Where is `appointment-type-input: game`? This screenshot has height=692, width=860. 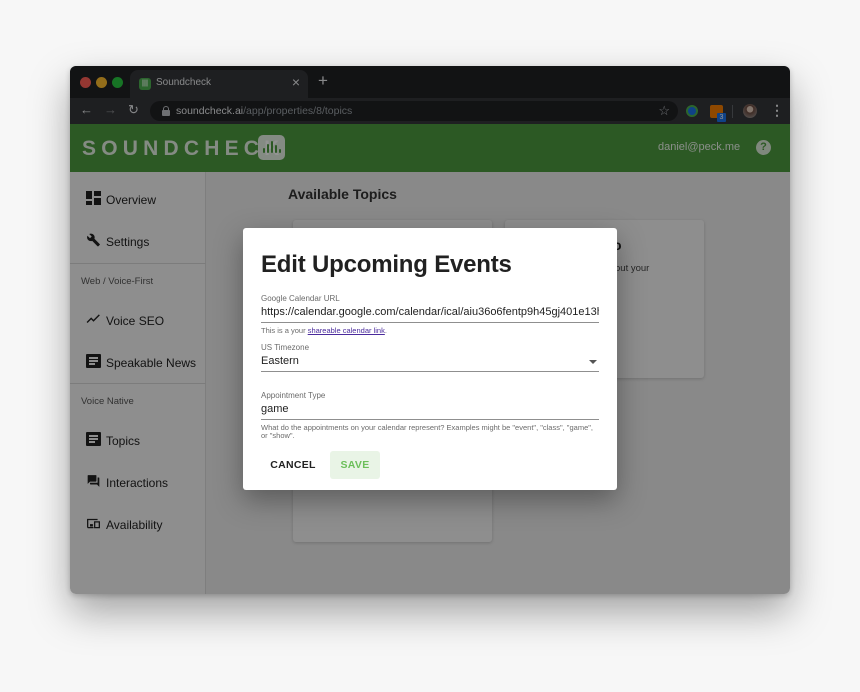
appointment-type-input: game is located at coordinates (430, 411).